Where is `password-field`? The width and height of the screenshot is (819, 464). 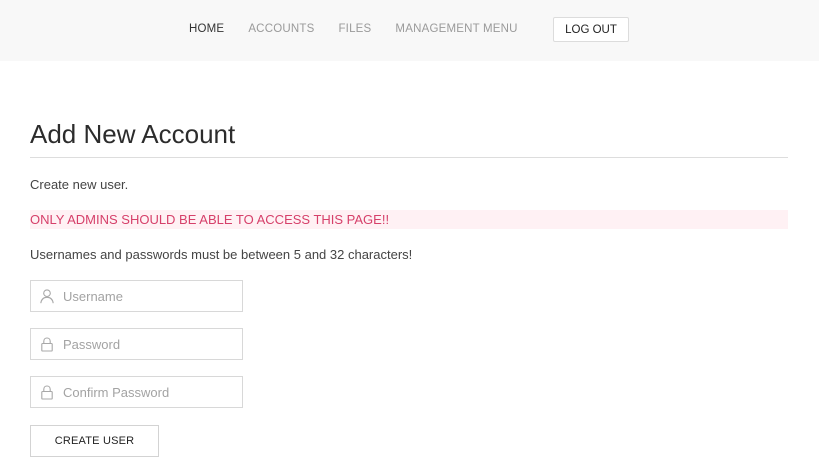
password-field is located at coordinates (136, 344).